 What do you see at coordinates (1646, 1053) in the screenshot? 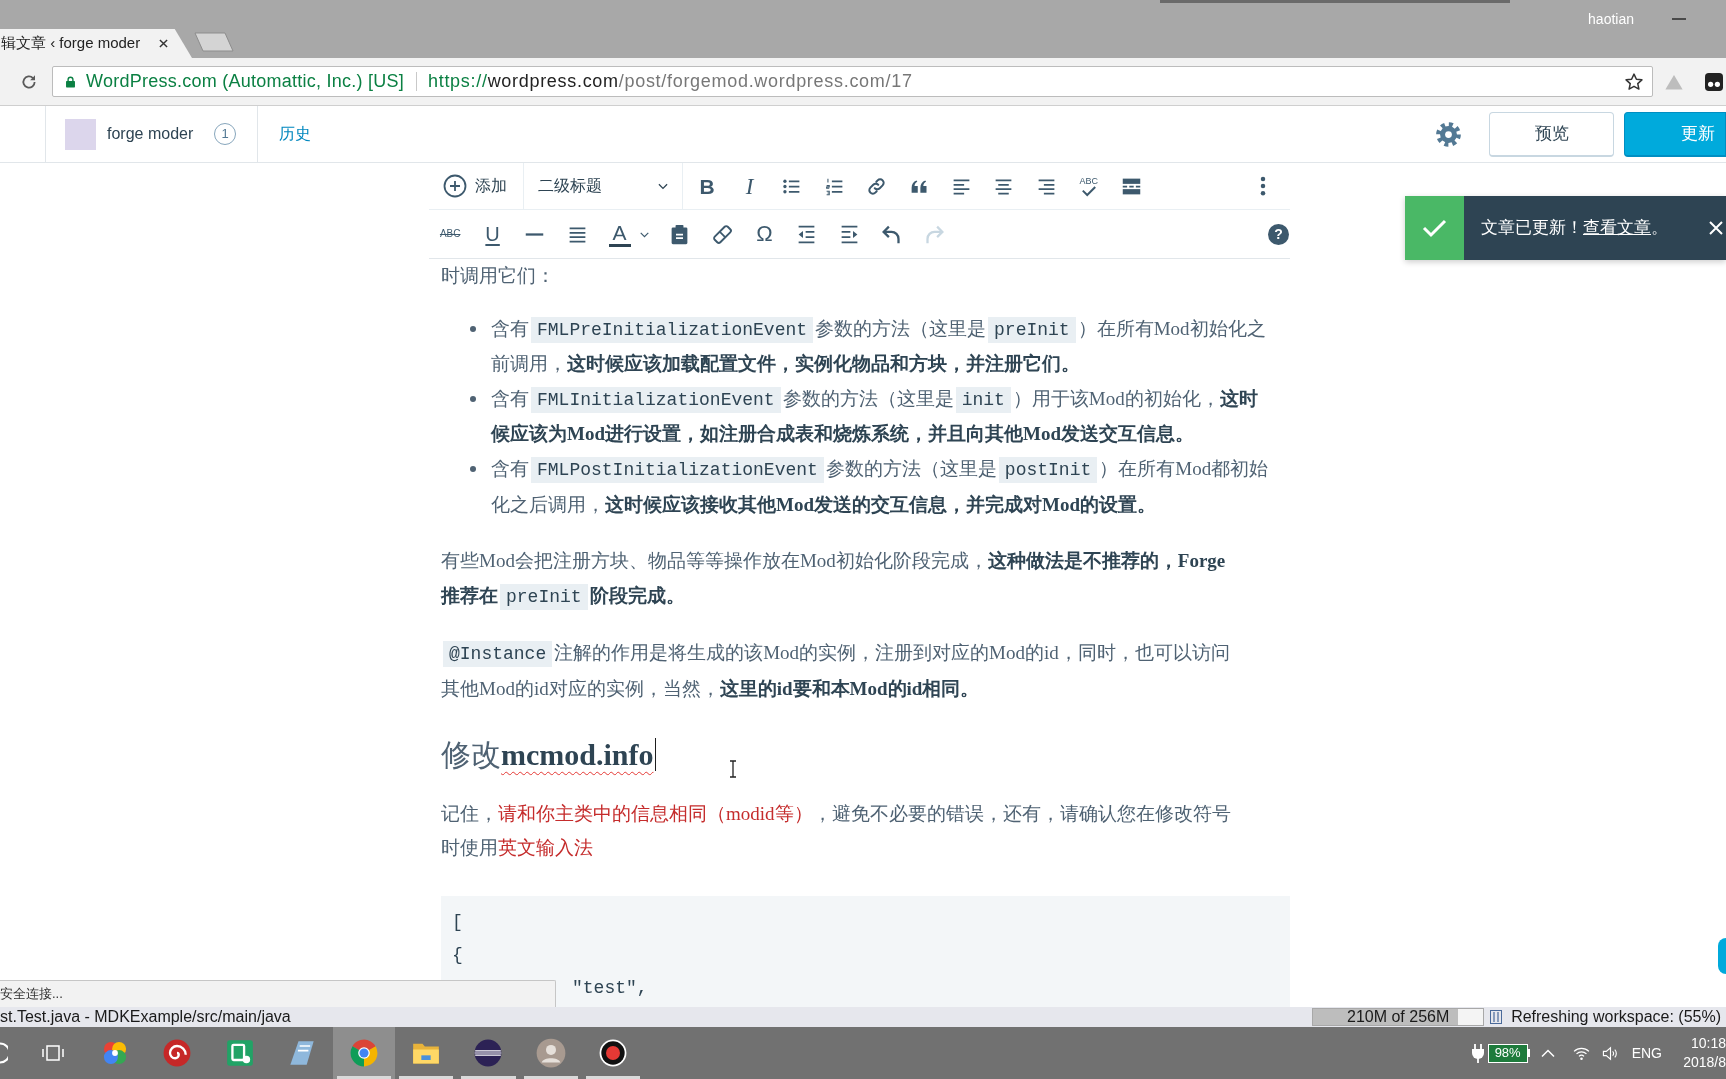
I see `language-indicator: ENG` at bounding box center [1646, 1053].